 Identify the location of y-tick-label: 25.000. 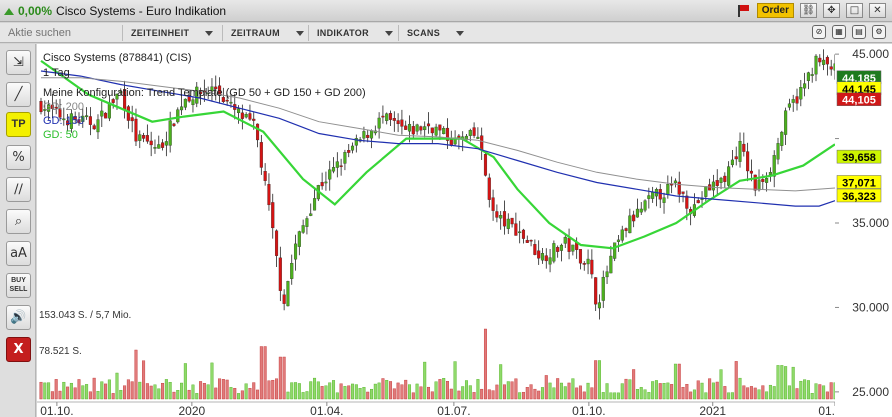
(870, 392).